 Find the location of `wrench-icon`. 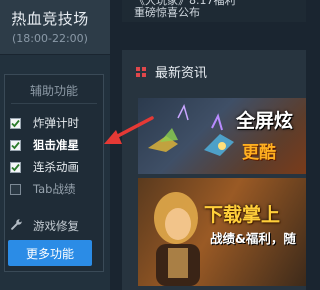

wrench-icon is located at coordinates (16, 225).